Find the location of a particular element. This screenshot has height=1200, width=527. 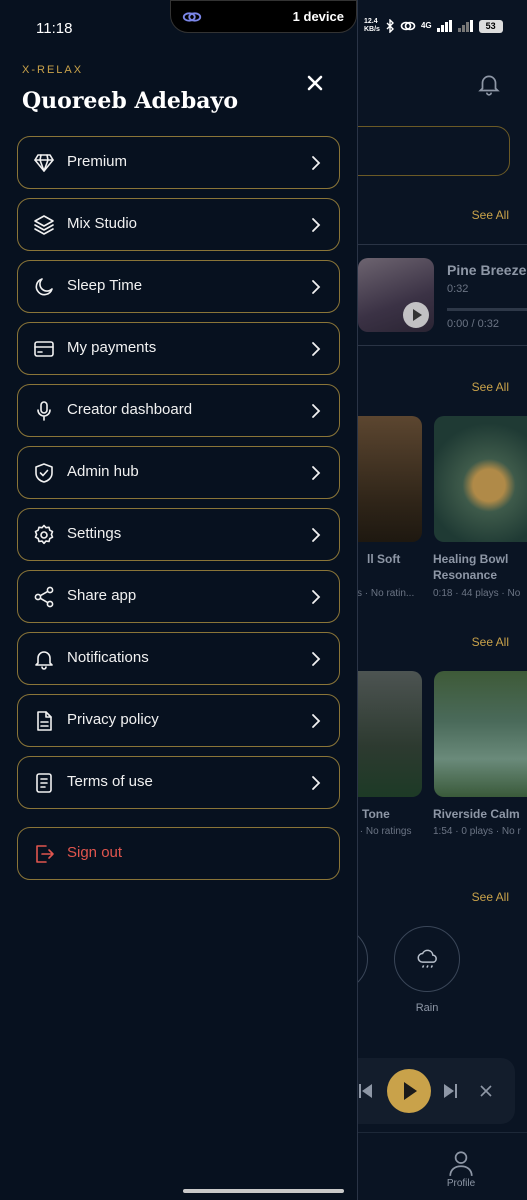

status-icons: 12.4 KB/s 4G 53 is located at coordinates (433, 26).